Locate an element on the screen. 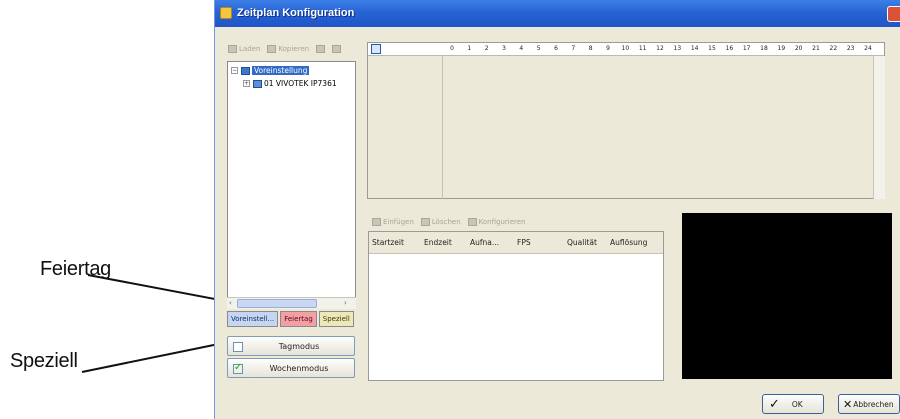  grid-divider is located at coordinates (442, 127).